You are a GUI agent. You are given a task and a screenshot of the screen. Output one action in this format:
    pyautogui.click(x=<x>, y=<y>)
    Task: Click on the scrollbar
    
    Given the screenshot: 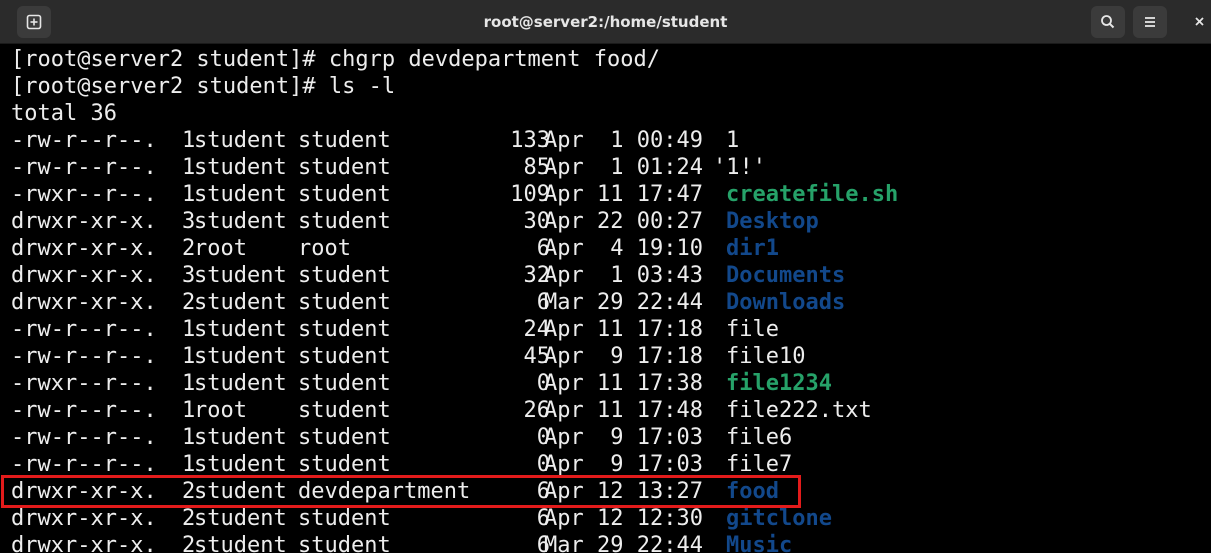 What is the action you would take?
    pyautogui.click(x=1209, y=298)
    